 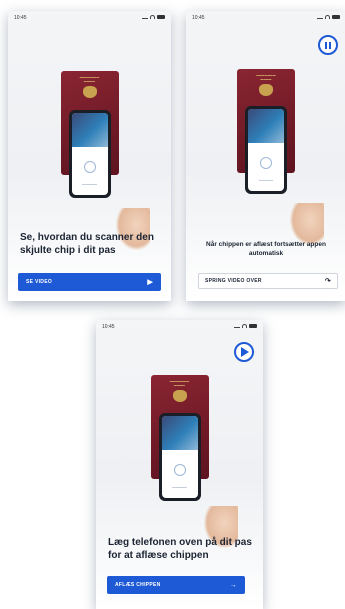 I want to click on play-icon: ▶, so click(x=150, y=282).